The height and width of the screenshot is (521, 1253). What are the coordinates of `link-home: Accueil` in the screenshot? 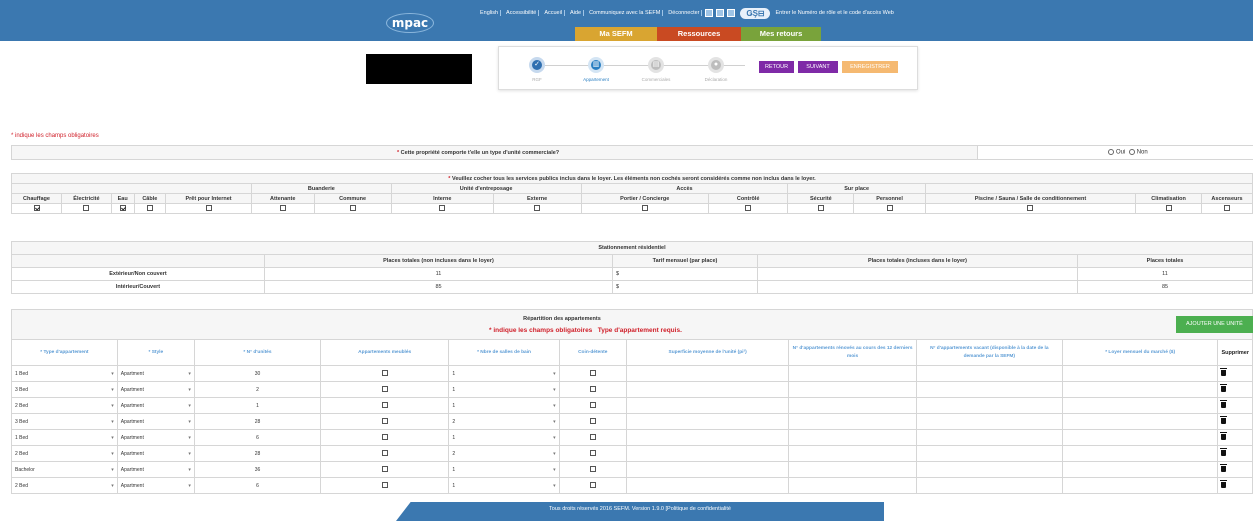 It's located at (554, 13).